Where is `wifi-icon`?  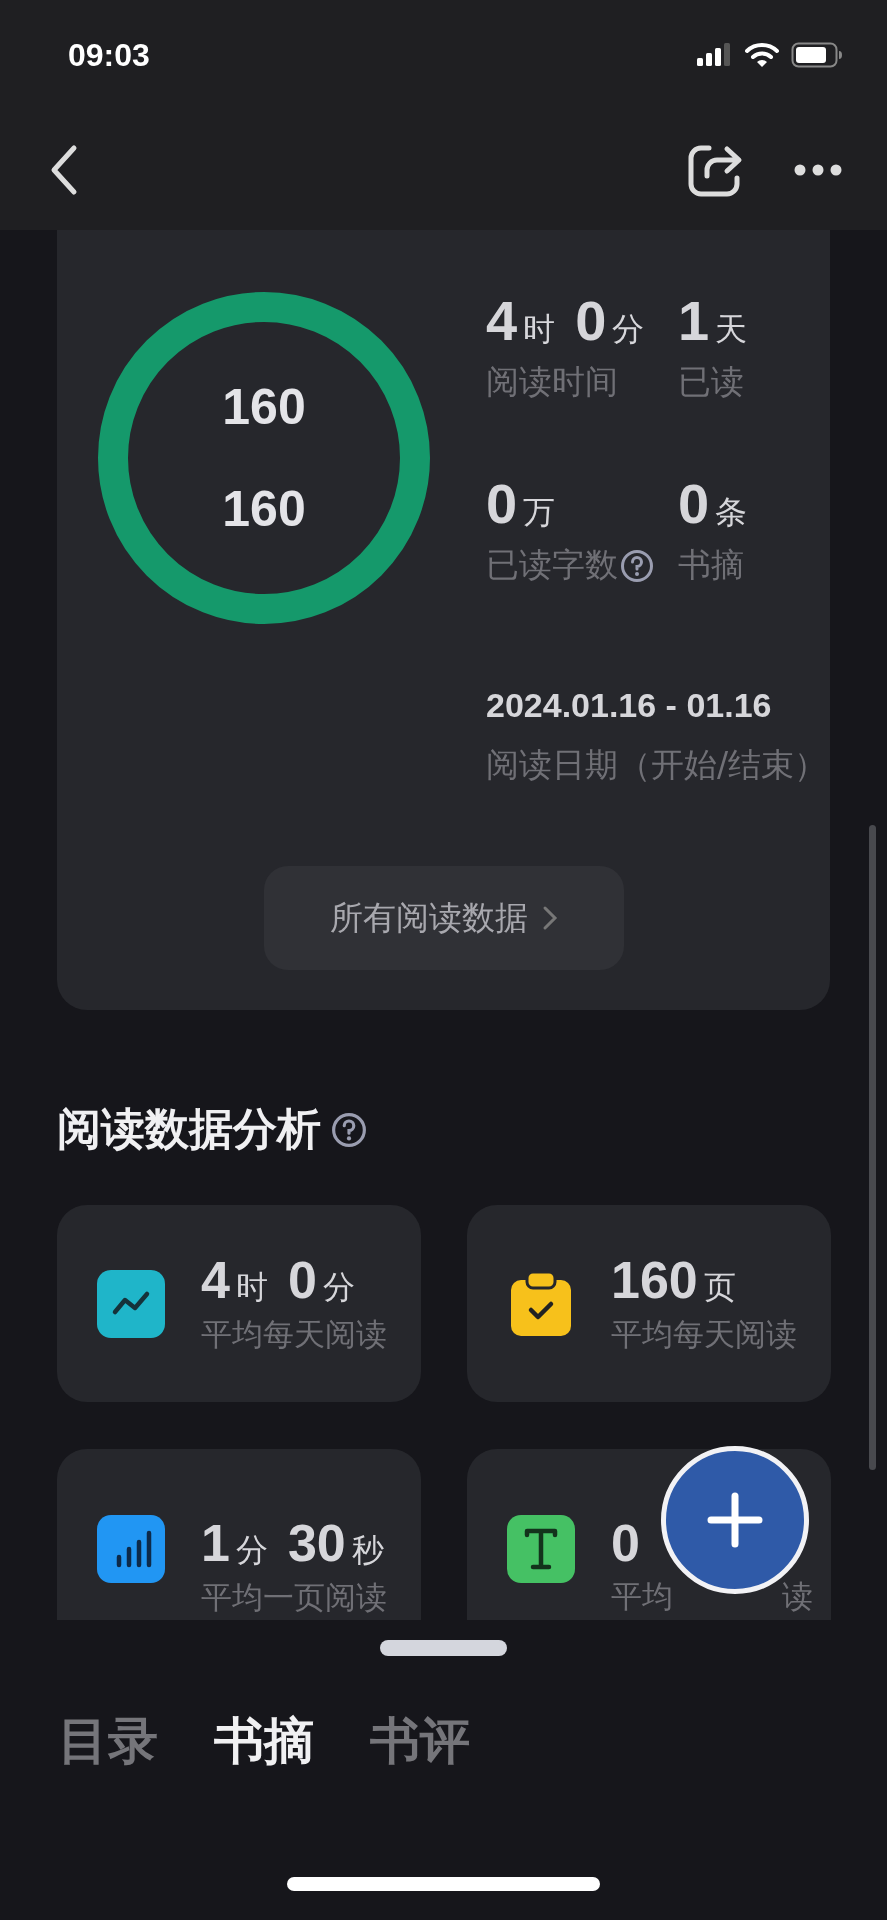
wifi-icon is located at coordinates (762, 55).